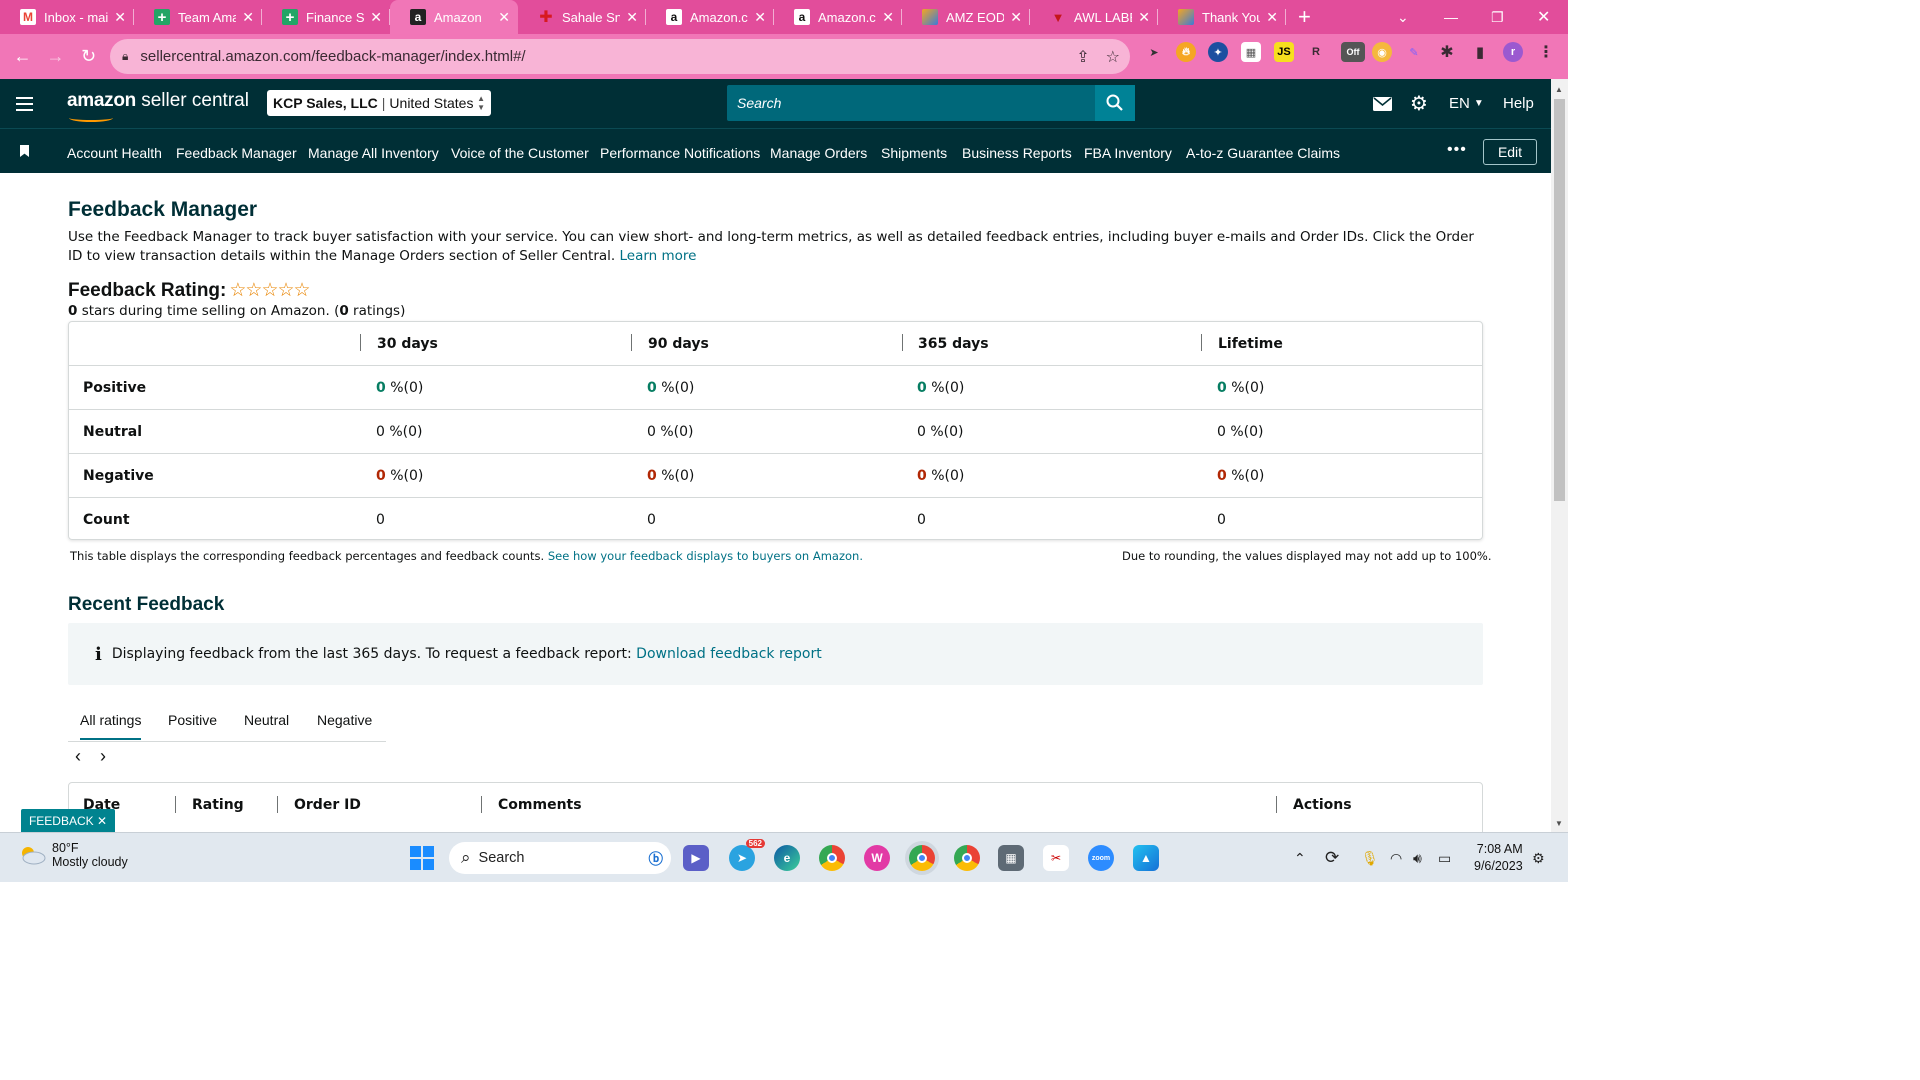 This screenshot has width=1920, height=1080. What do you see at coordinates (327, 805) in the screenshot?
I see `column-header-order-id: Order ID` at bounding box center [327, 805].